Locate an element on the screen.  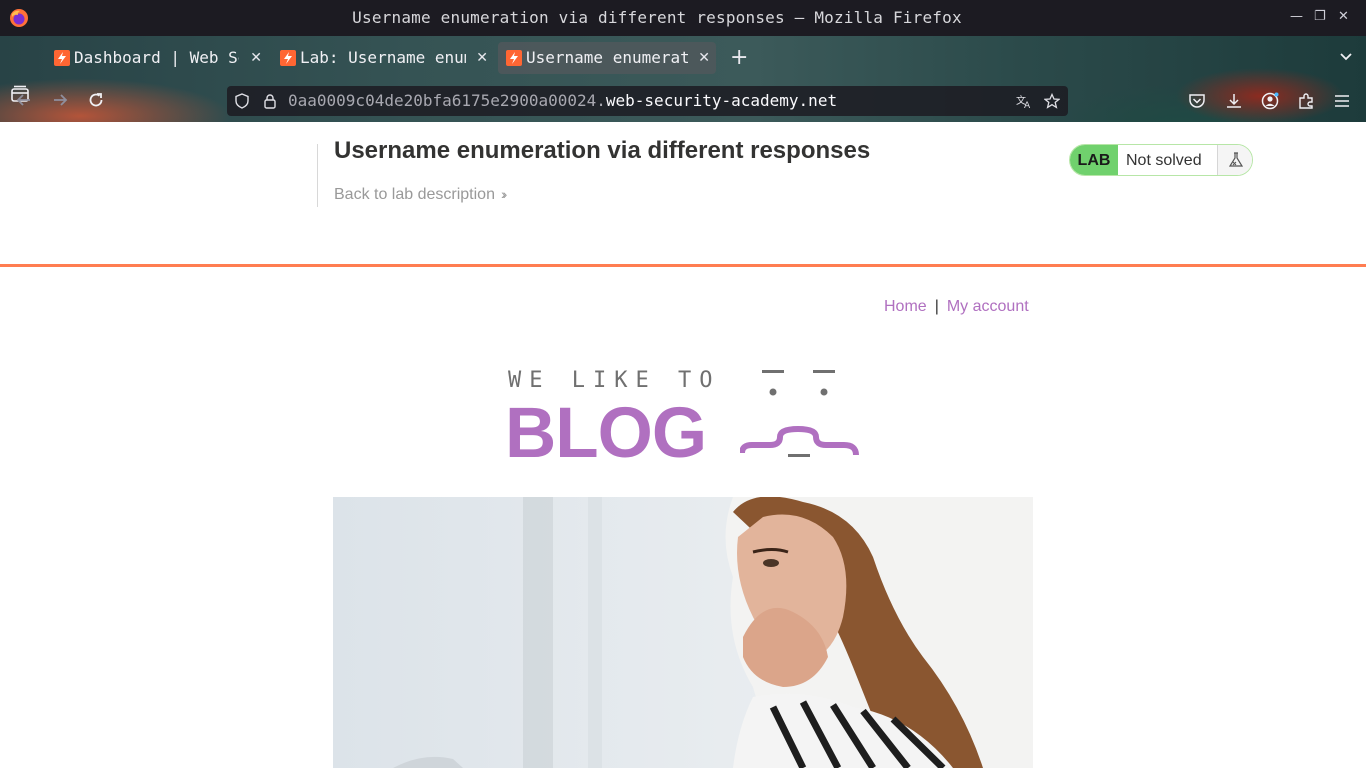
tab-lab-active: Username enumerat ✕ is located at coordinates (607, 58).